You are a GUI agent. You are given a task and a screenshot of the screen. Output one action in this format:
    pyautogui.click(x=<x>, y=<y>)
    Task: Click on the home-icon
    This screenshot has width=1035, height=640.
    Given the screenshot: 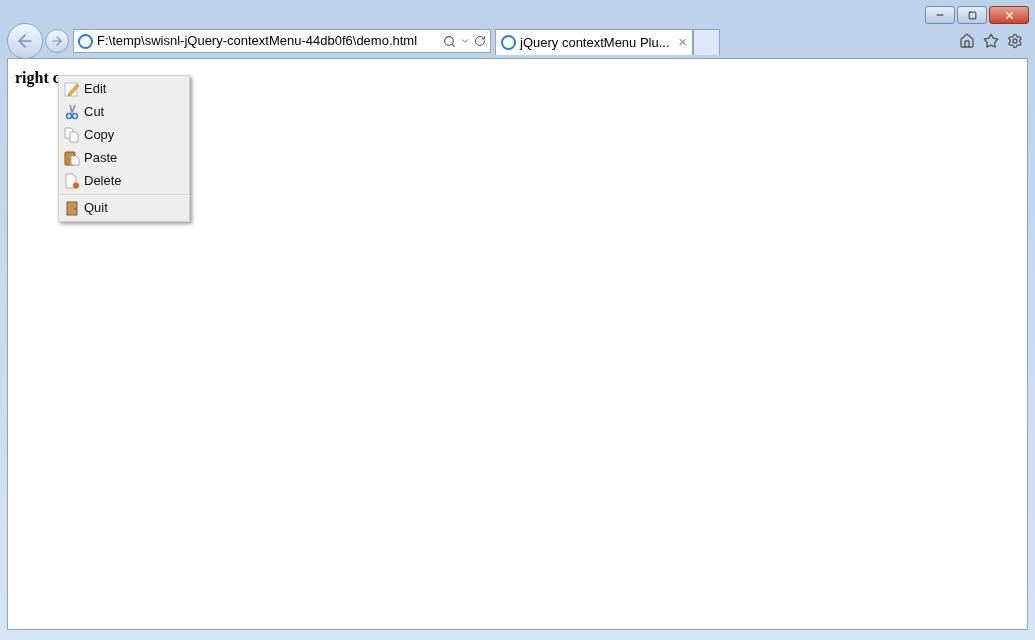 What is the action you would take?
    pyautogui.click(x=967, y=41)
    